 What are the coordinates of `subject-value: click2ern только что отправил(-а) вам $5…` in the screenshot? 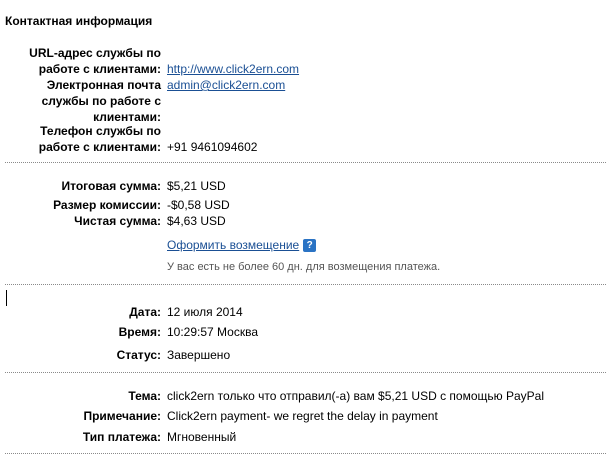 It's located at (355, 396).